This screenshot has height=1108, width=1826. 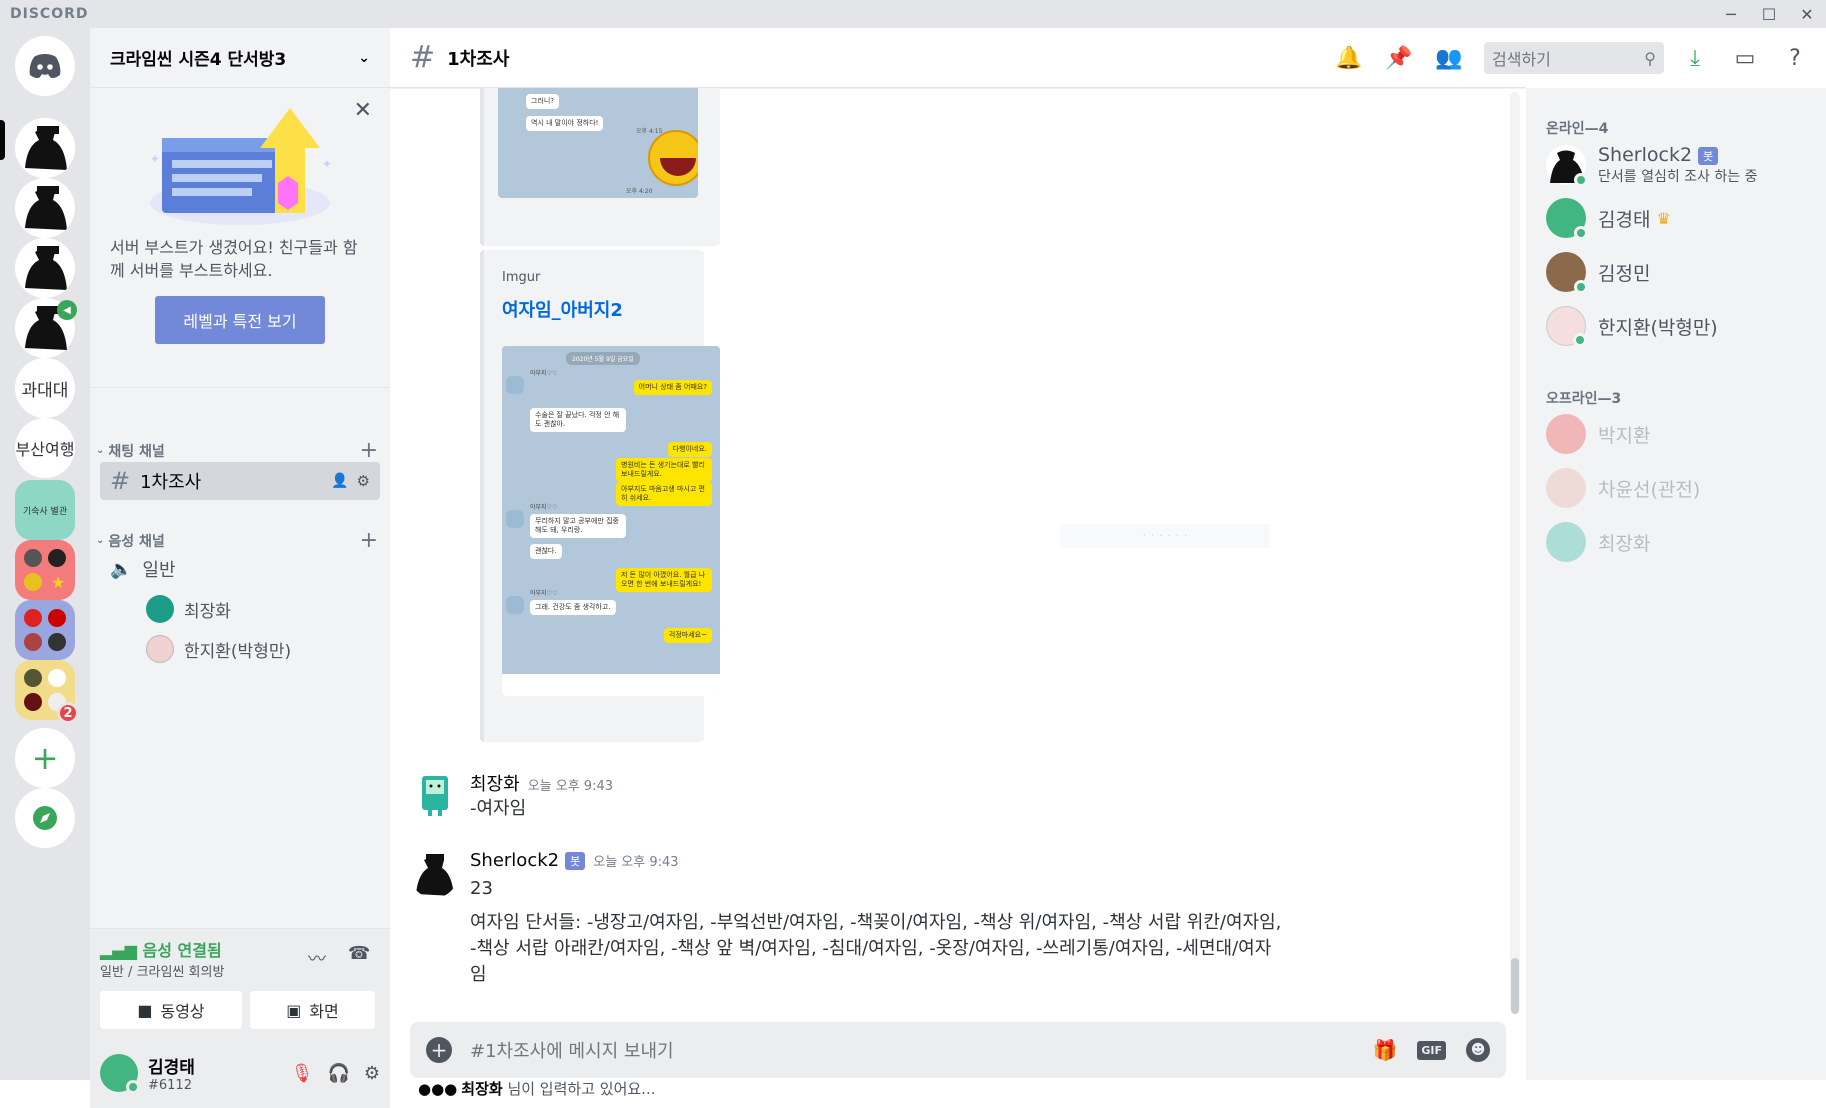 What do you see at coordinates (218, 649) in the screenshot?
I see `voice-user: 한지환(박형만)` at bounding box center [218, 649].